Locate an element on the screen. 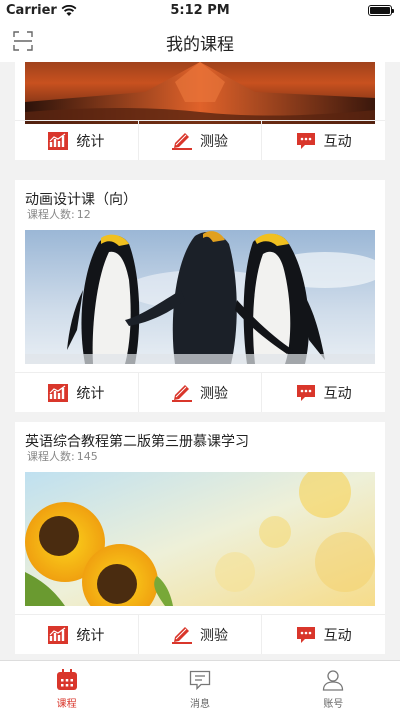 Image resolution: width=400 pixels, height=710 pixels. tab-account-label: 账号 is located at coordinates (333, 704).